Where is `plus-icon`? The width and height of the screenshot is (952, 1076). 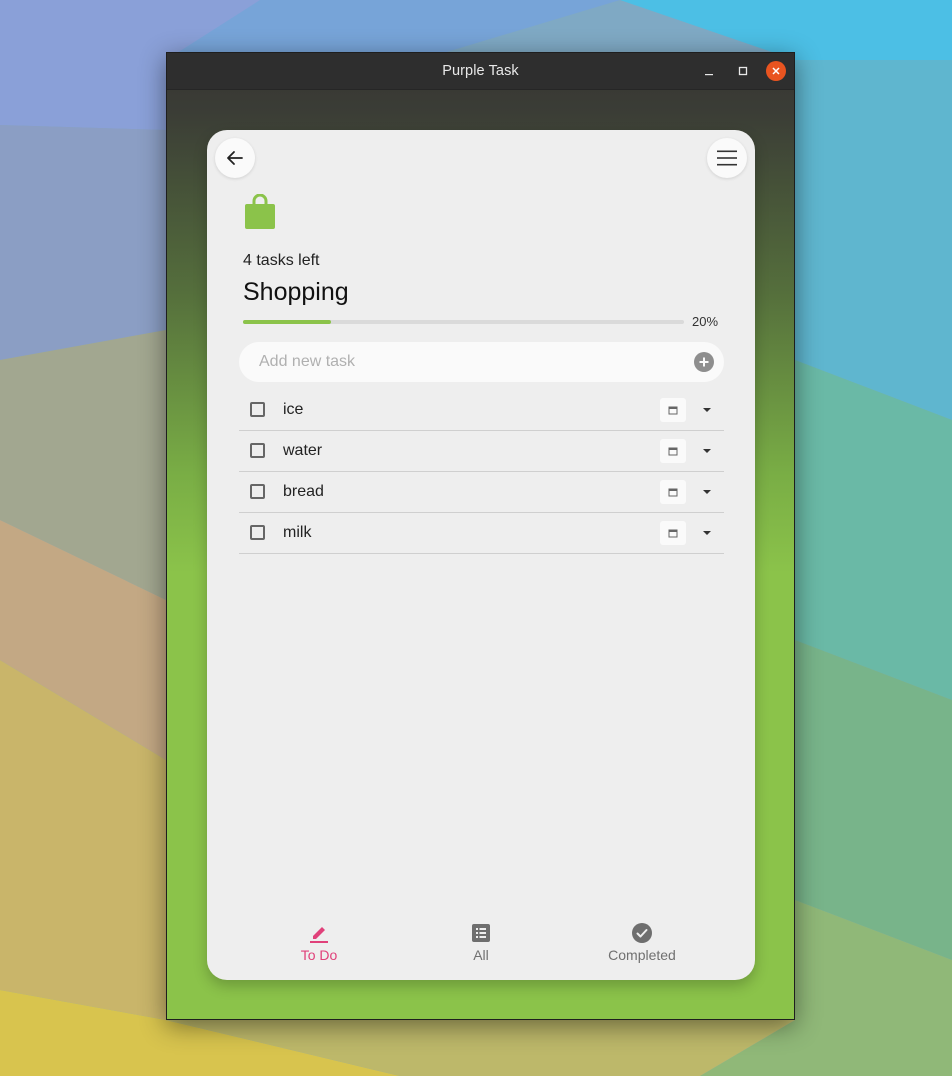 plus-icon is located at coordinates (704, 362).